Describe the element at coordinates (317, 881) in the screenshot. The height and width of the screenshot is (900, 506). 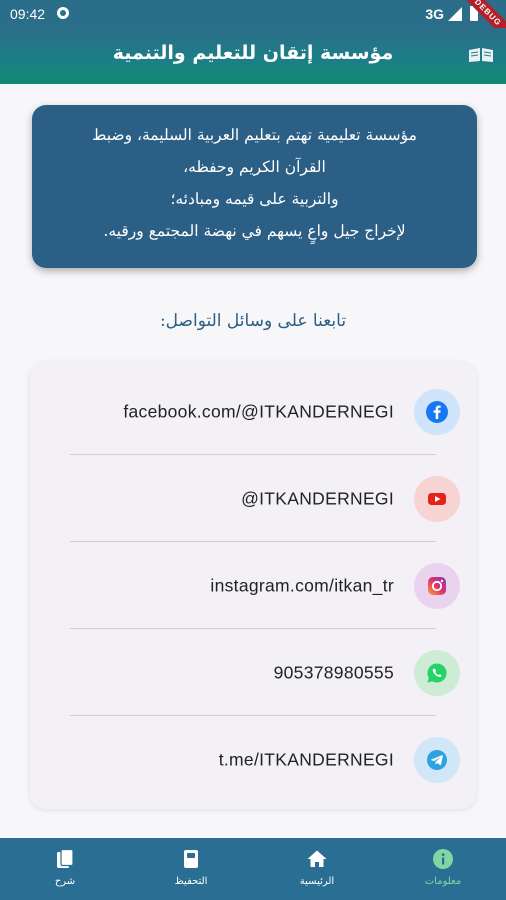
I see `nav-label: الرئيسية` at that location.